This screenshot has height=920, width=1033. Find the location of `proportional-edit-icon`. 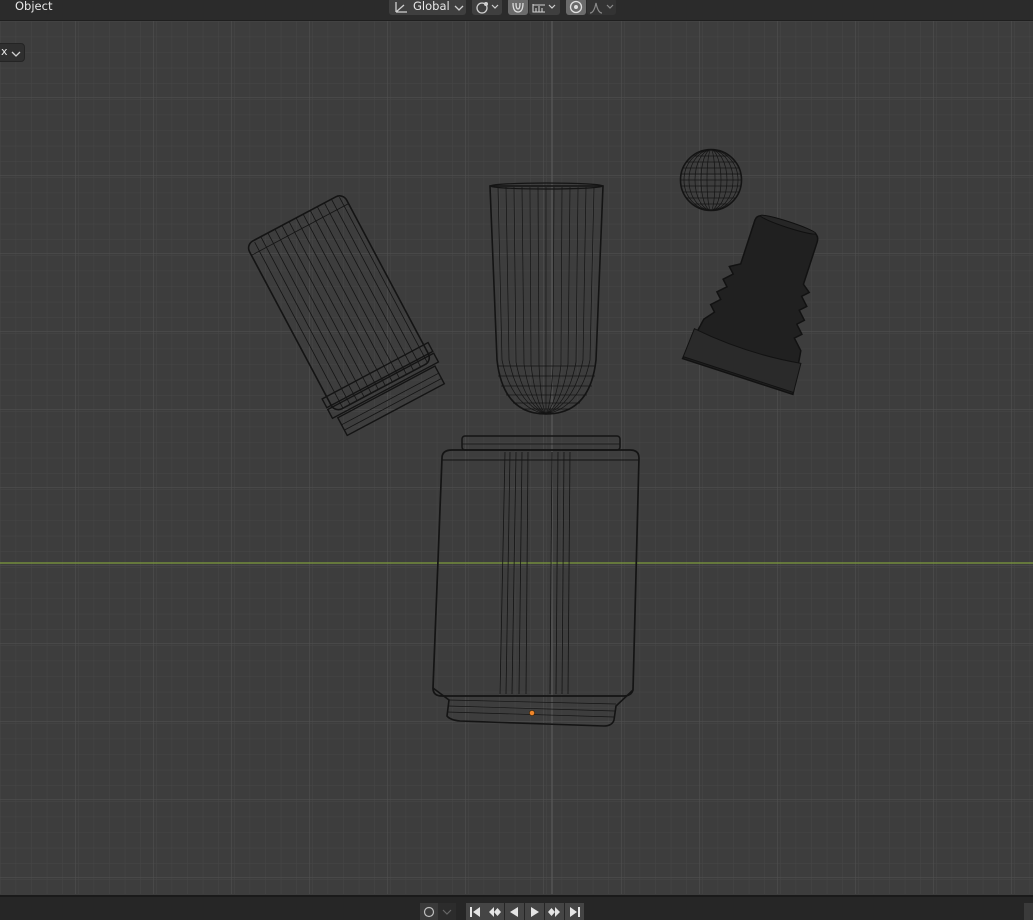

proportional-edit-icon is located at coordinates (576, 7).